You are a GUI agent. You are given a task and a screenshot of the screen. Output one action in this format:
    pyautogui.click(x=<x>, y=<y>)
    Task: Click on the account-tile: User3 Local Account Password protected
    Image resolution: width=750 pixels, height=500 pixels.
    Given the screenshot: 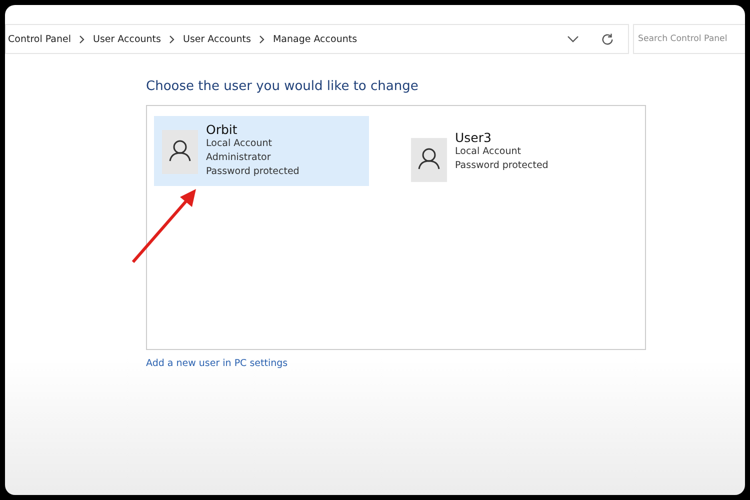 What is the action you would take?
    pyautogui.click(x=510, y=151)
    